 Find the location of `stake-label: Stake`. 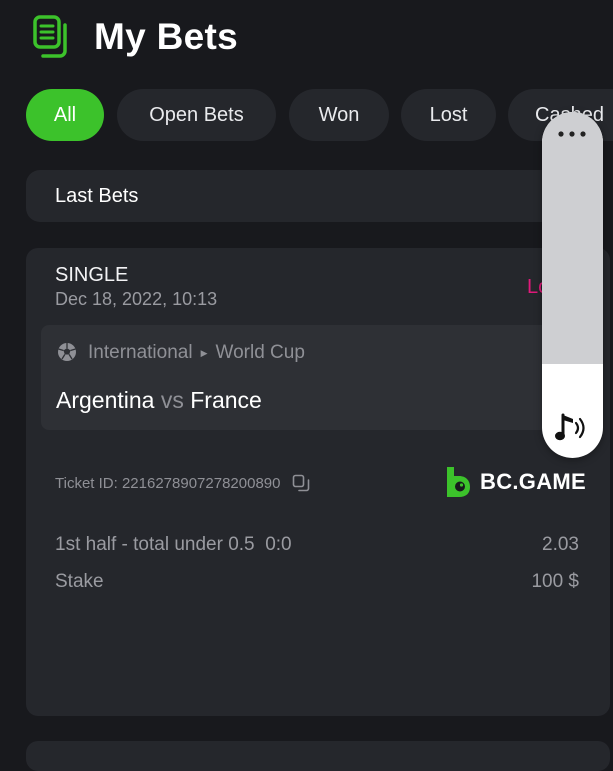

stake-label: Stake is located at coordinates (79, 581).